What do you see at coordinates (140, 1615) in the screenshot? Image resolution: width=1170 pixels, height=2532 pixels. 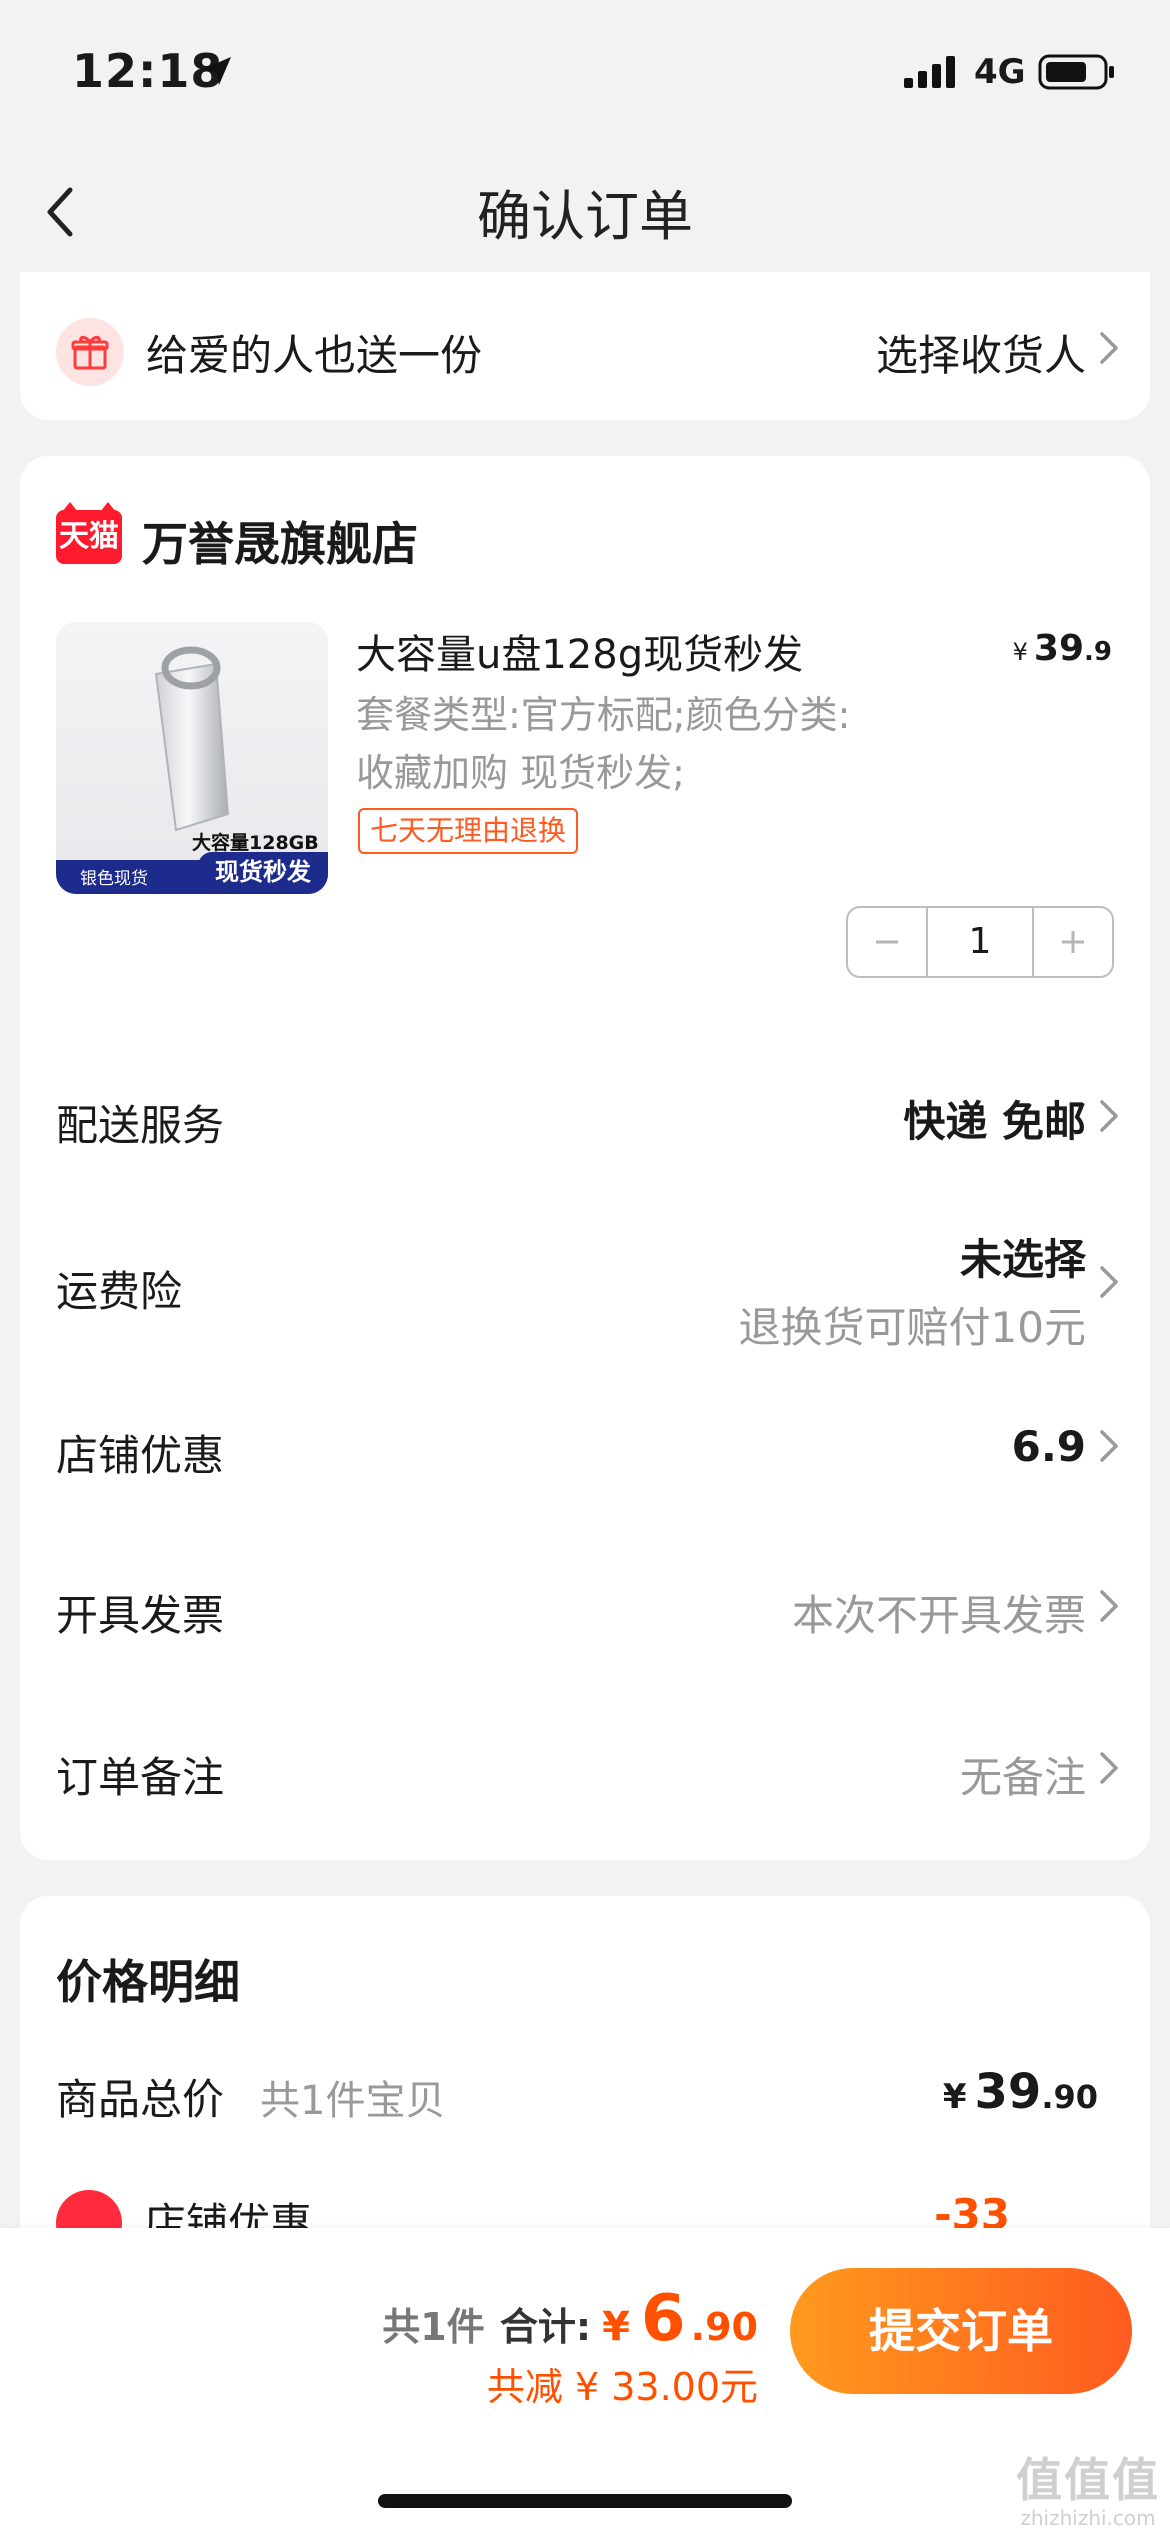 I see `invoice-label: 开具发票` at bounding box center [140, 1615].